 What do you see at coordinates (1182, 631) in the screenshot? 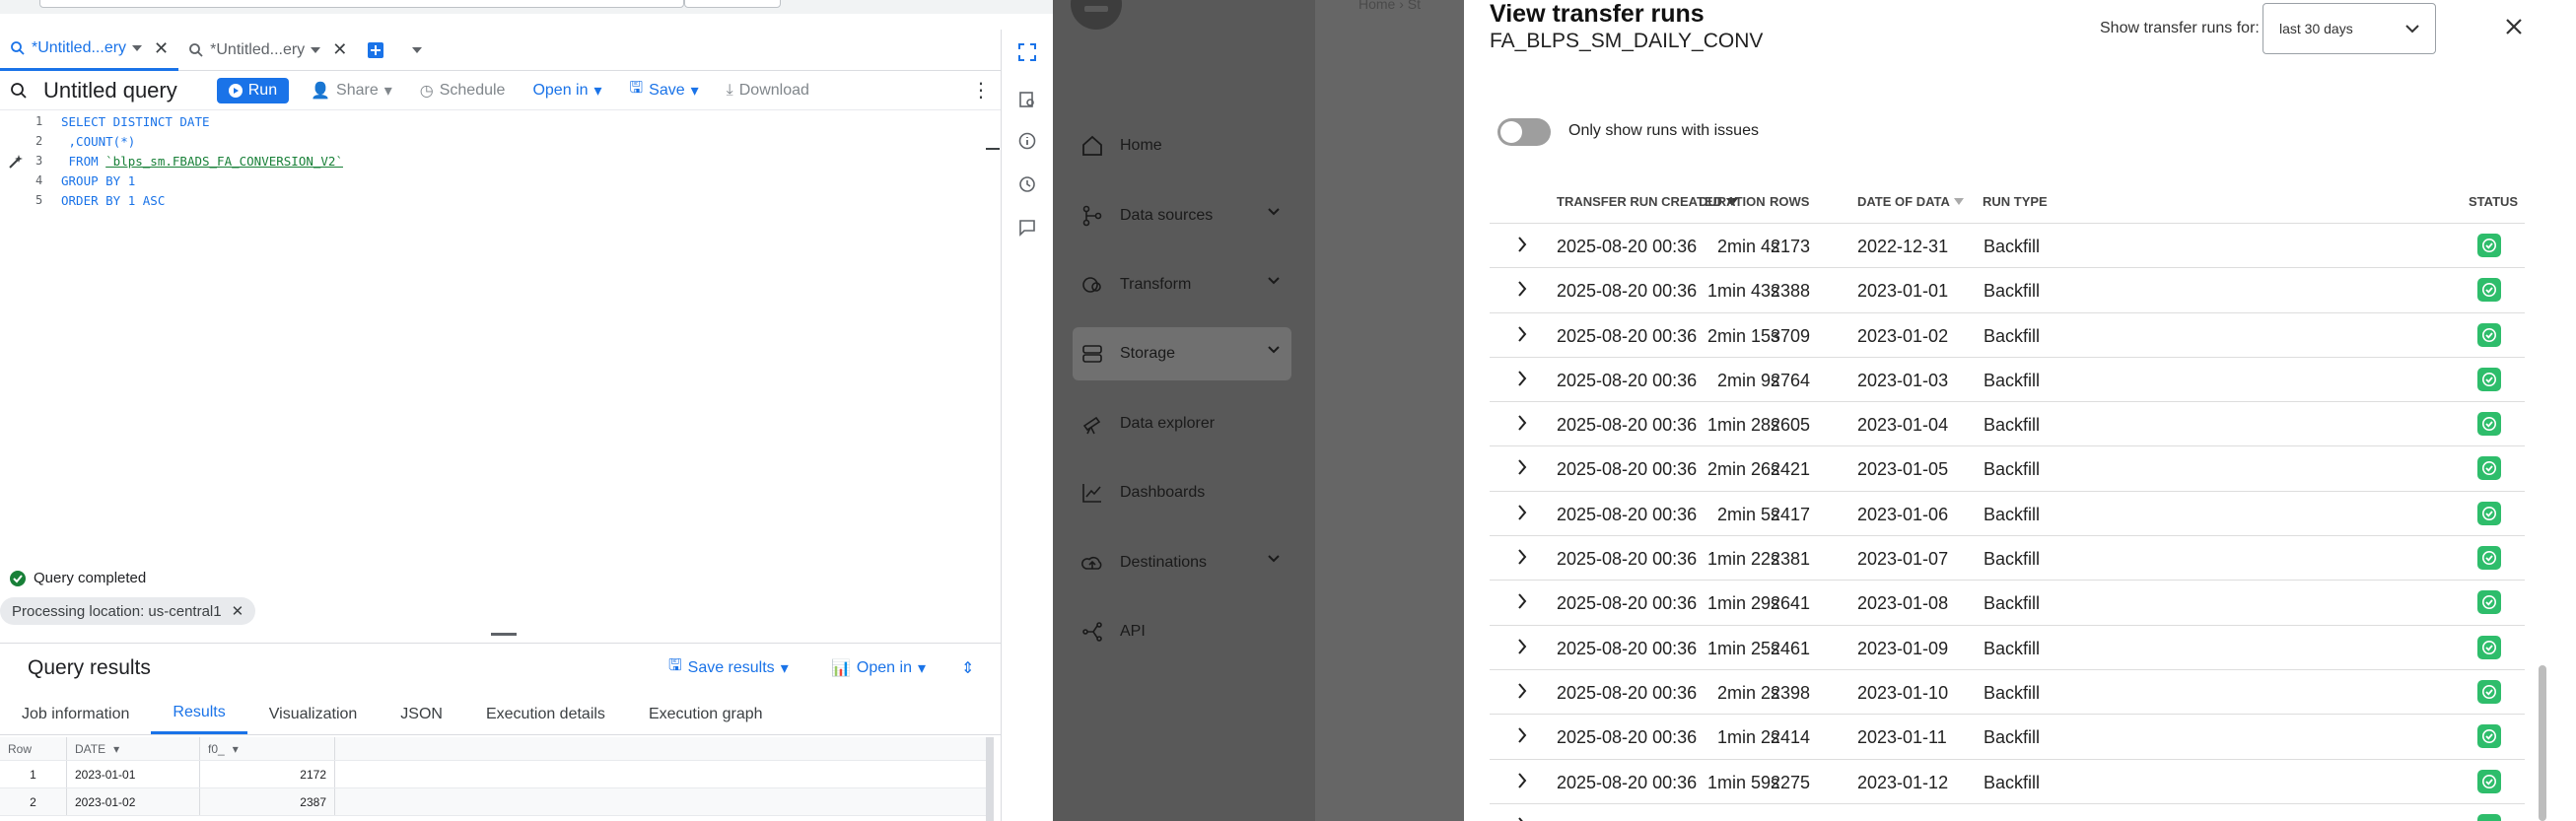
I see `sidebar-item-api: API` at bounding box center [1182, 631].